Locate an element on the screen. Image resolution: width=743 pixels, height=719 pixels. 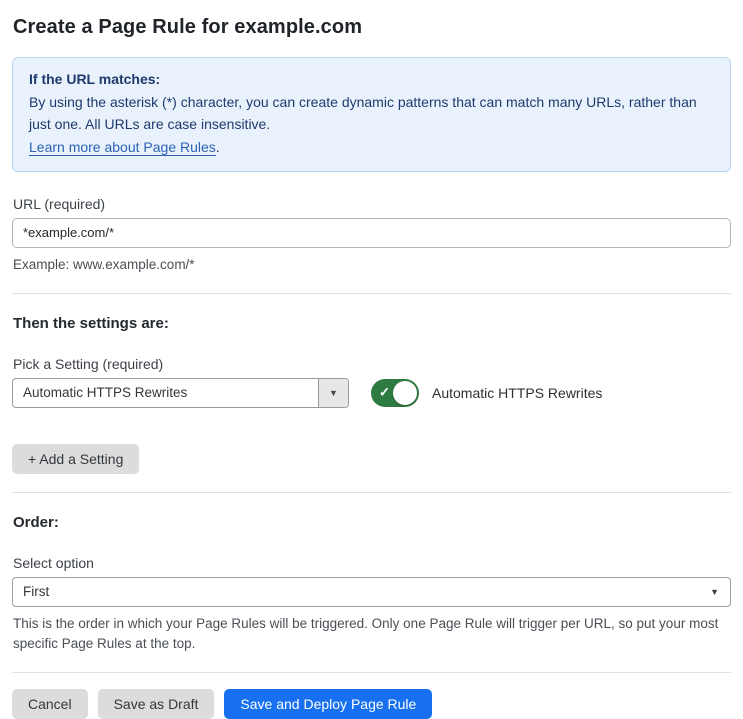
save-as-draft-button: Save as Draft is located at coordinates (156, 704).